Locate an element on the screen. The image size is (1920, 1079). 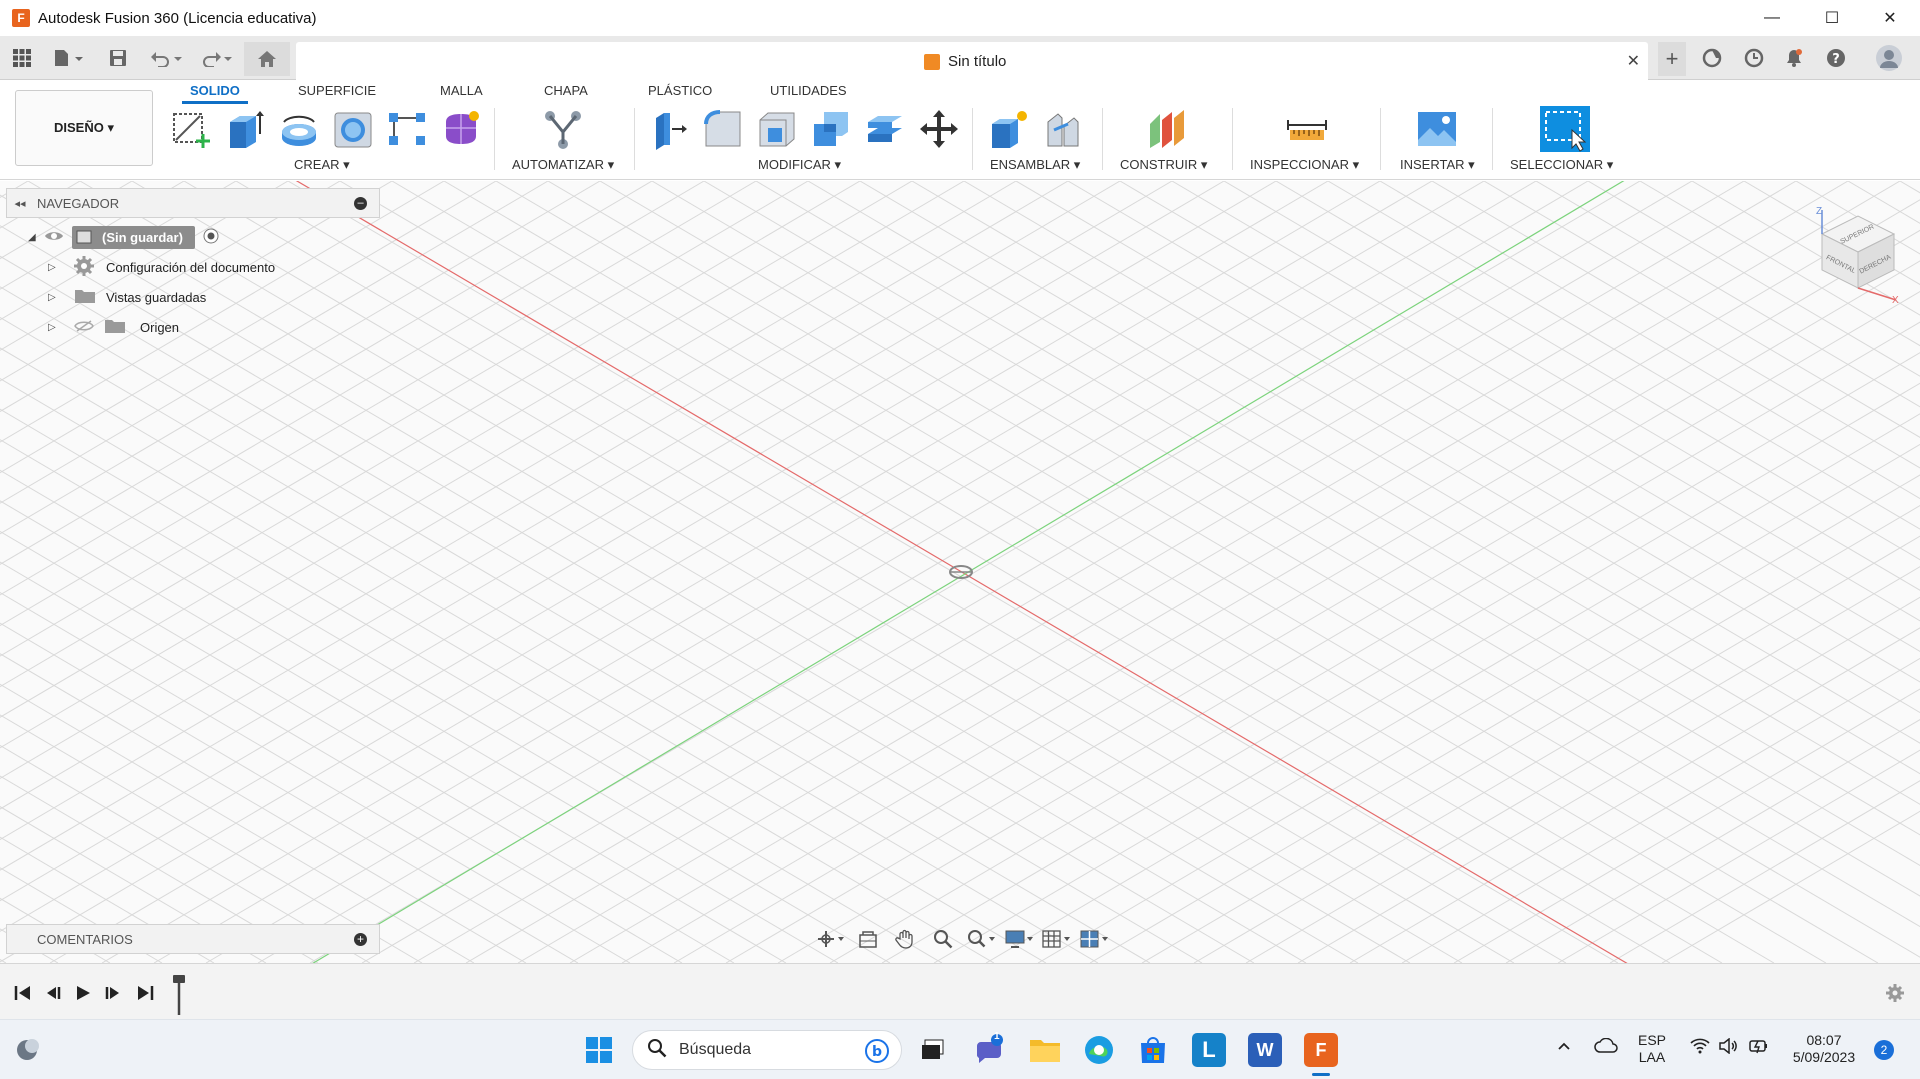
battery-charging-icon is located at coordinates (1759, 1047).